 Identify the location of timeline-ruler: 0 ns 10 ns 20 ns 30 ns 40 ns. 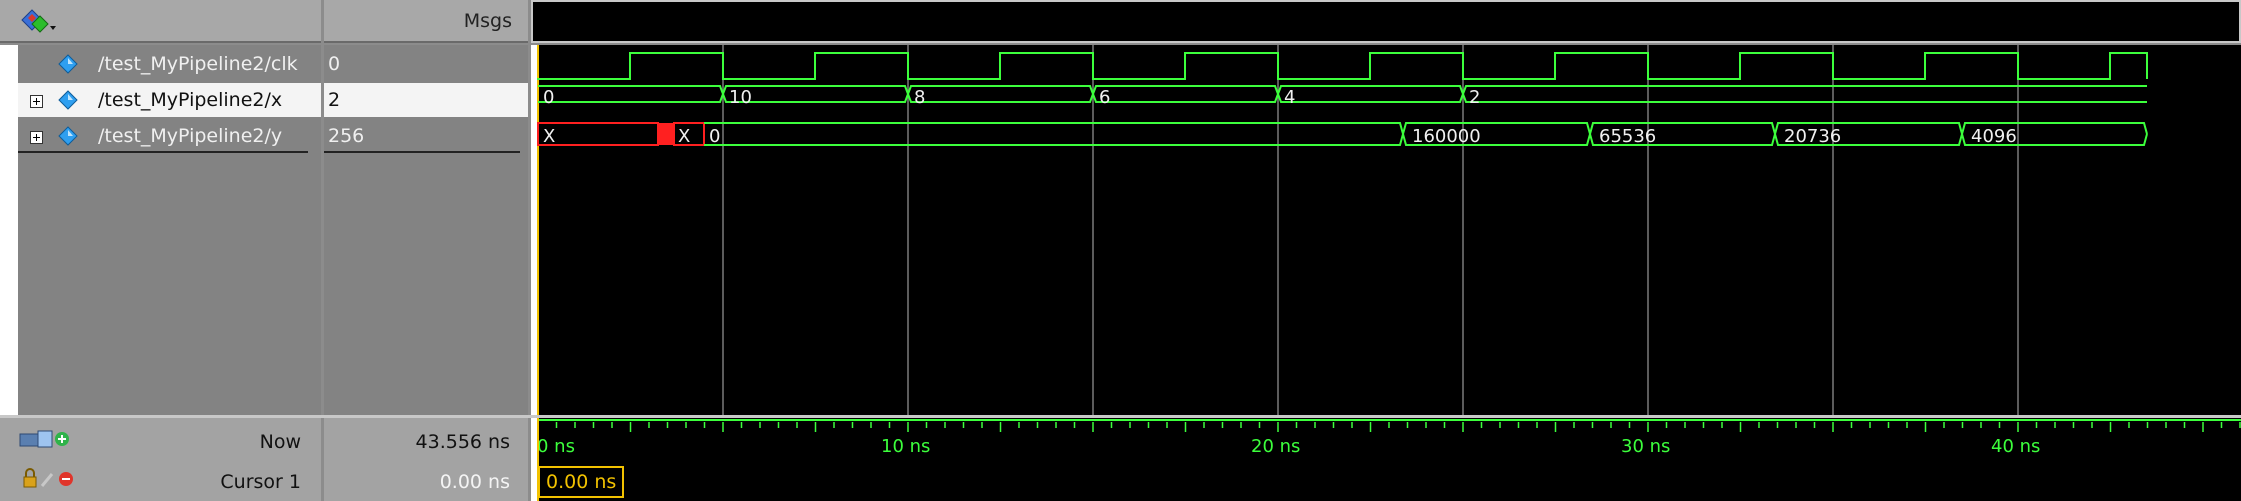
(1386, 459).